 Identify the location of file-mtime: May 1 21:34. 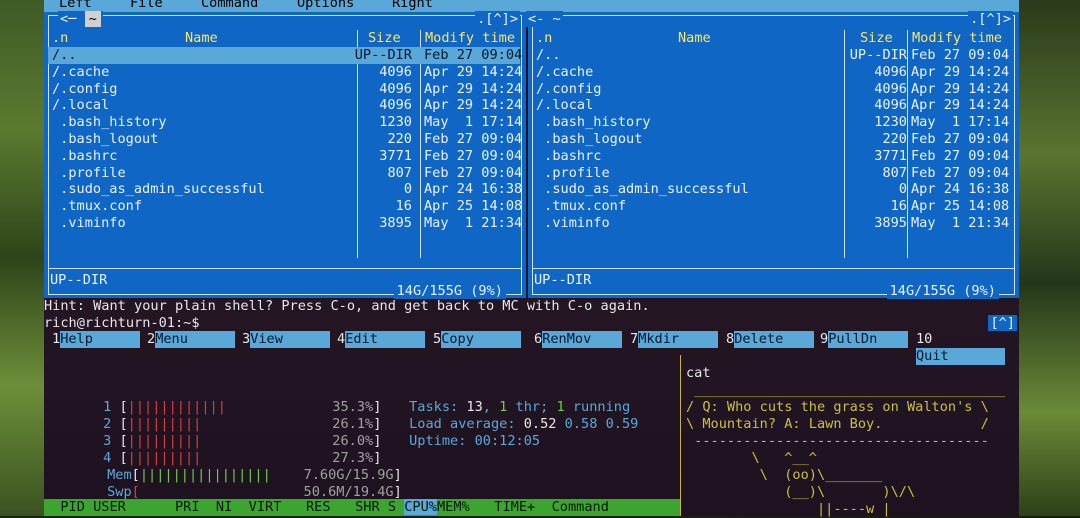
(473, 223).